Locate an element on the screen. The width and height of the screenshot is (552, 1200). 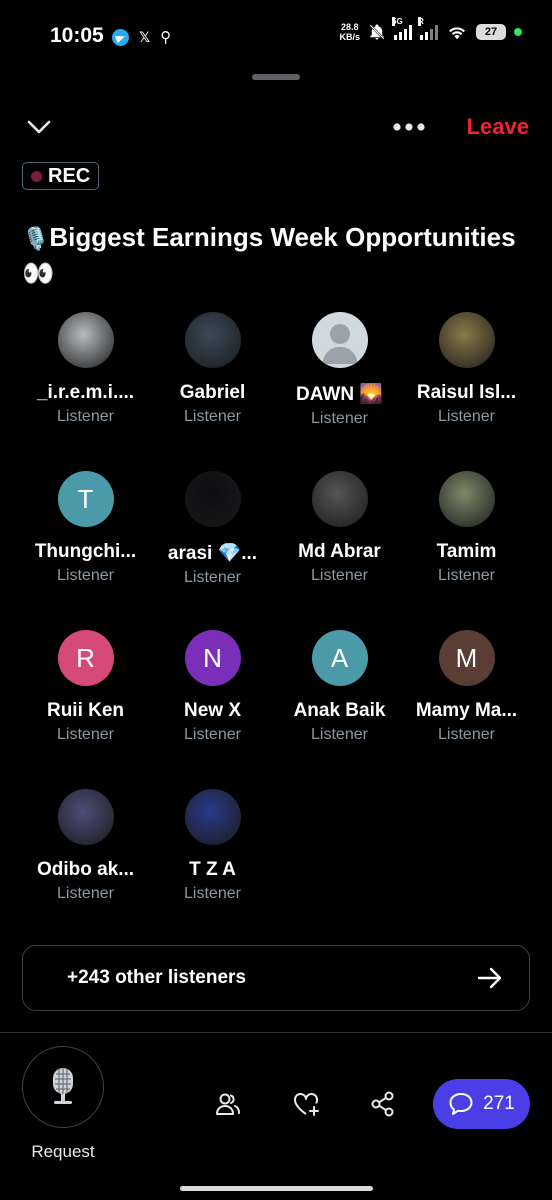
participant-name: Anak Baik is located at coordinates (339, 710).